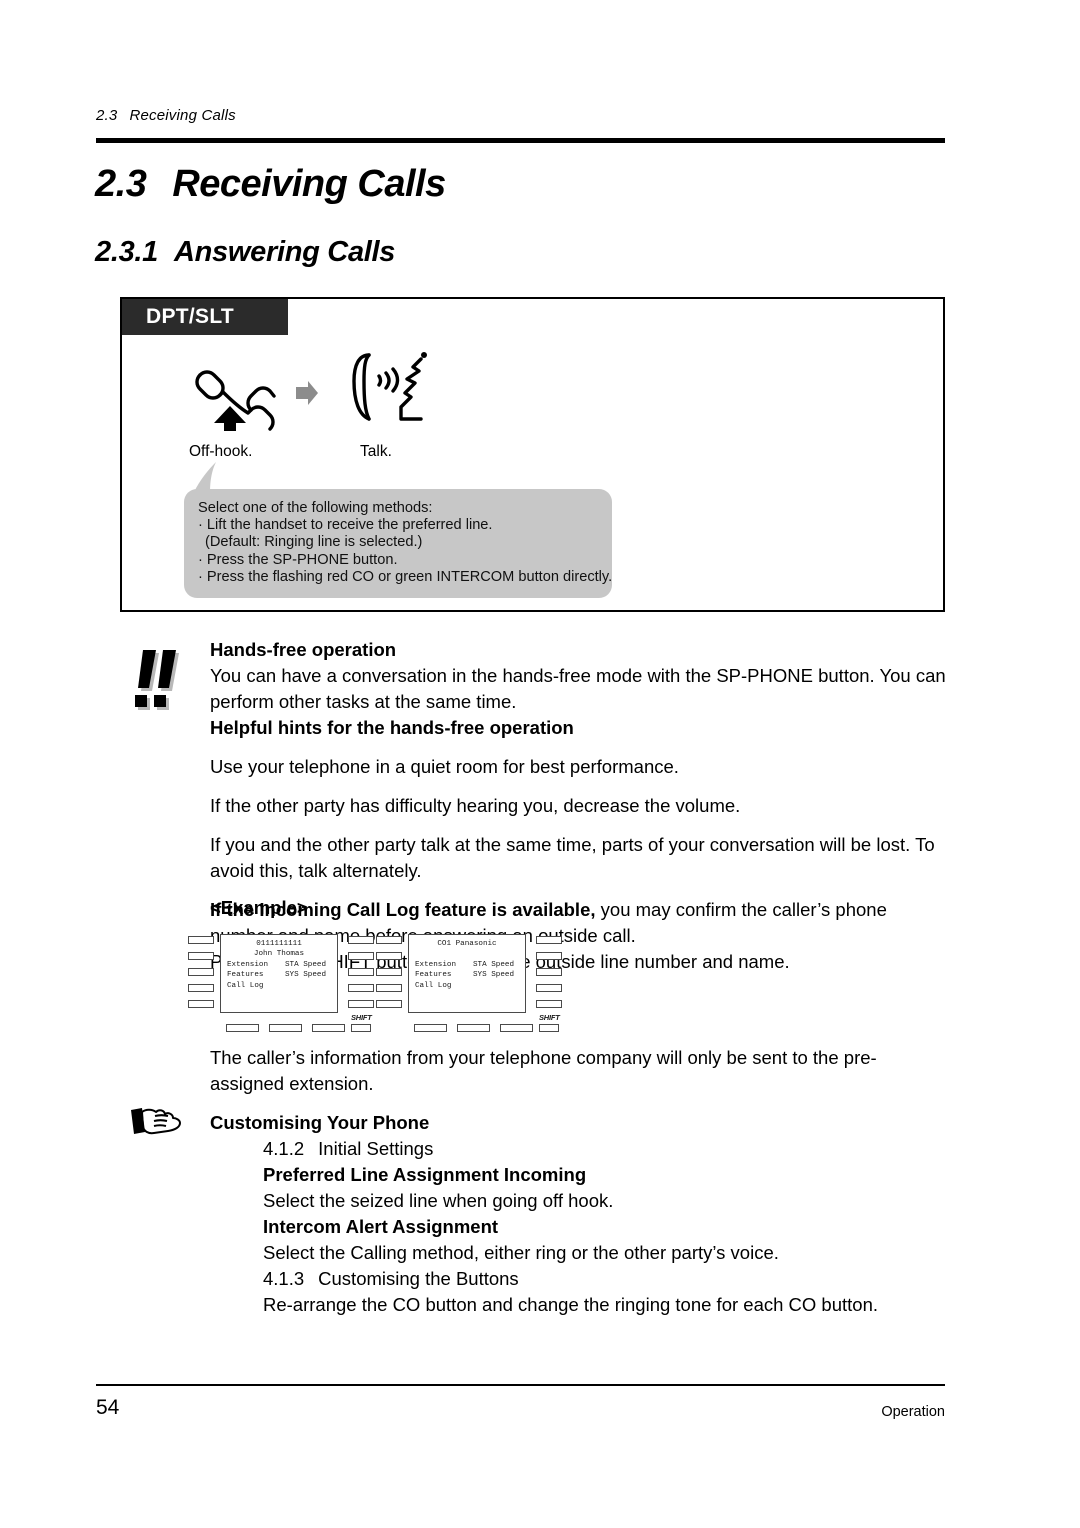  I want to click on page-title-text: Receiving Calls, so click(309, 184).